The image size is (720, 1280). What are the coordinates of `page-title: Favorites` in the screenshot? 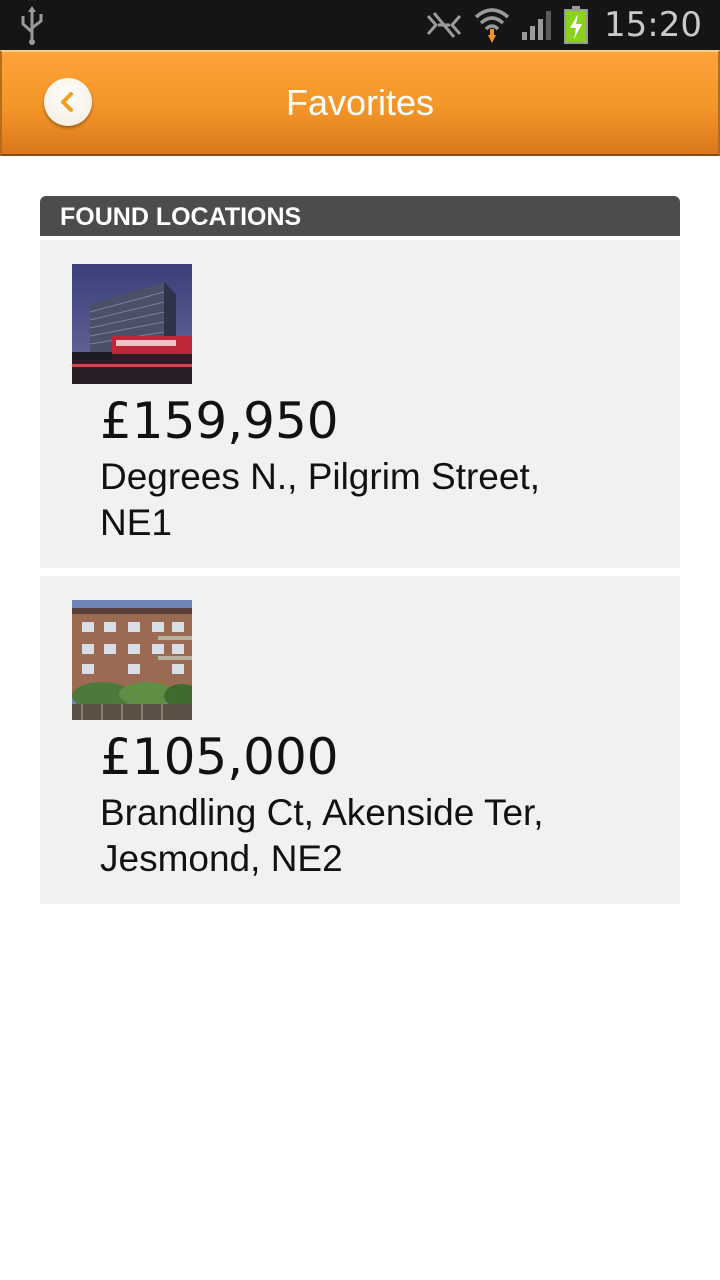 It's located at (360, 102).